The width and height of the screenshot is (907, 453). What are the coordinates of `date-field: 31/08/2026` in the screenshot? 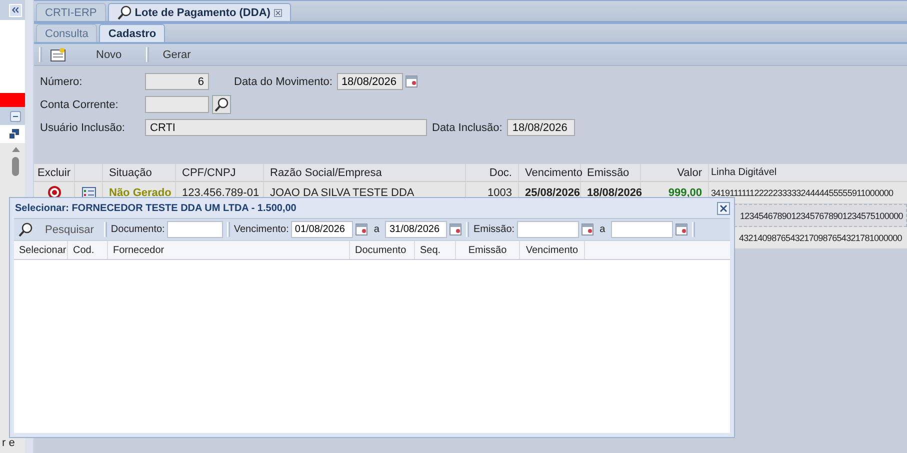 It's located at (416, 229).